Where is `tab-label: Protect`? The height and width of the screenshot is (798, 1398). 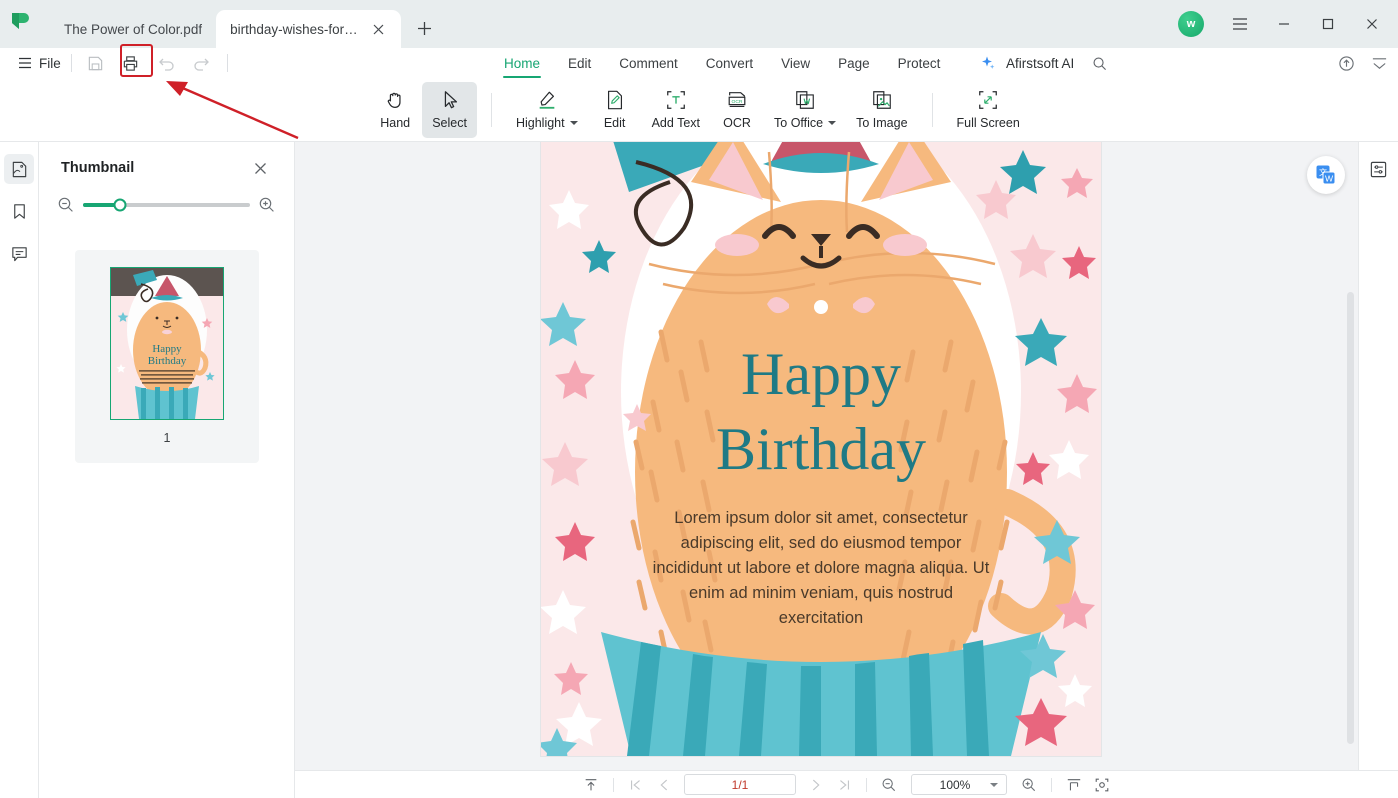
tab-label: Protect is located at coordinates (919, 63).